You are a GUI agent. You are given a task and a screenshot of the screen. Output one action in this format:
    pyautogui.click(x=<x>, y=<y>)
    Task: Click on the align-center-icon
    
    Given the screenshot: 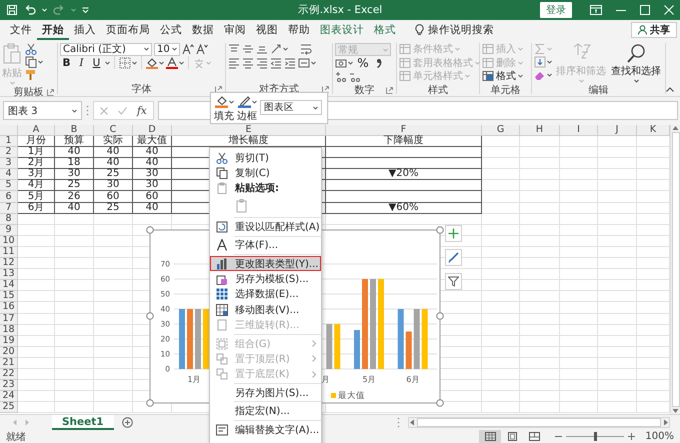 What is the action you would take?
    pyautogui.click(x=248, y=62)
    